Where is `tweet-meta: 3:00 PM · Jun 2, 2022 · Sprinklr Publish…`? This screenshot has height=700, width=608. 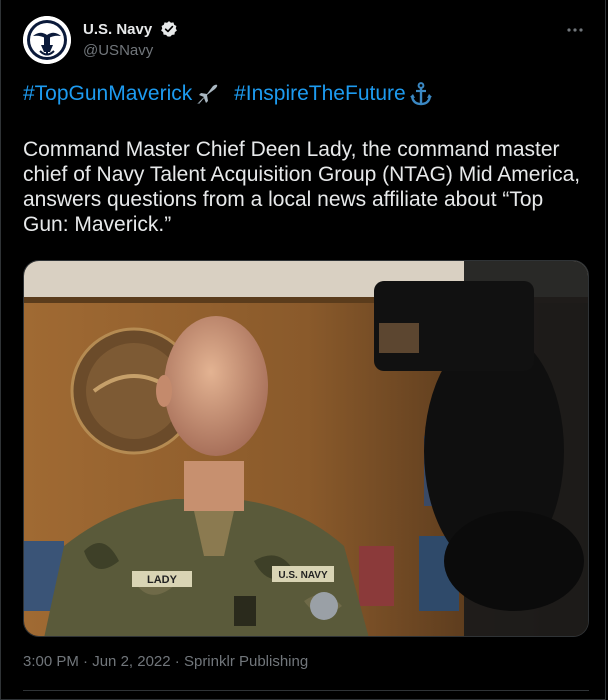
tweet-meta: 3:00 PM · Jun 2, 2022 · Sprinklr Publish… is located at coordinates (165, 661).